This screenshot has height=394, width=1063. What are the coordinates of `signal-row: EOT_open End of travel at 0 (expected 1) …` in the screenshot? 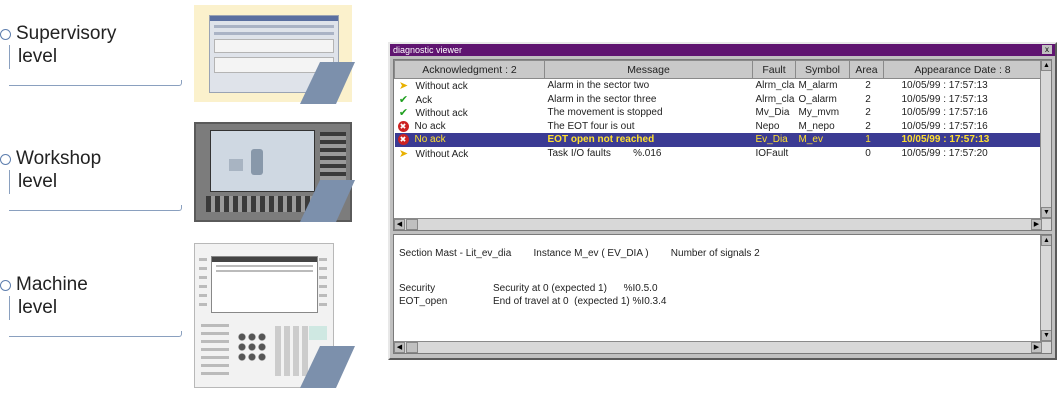 It's located at (532, 301).